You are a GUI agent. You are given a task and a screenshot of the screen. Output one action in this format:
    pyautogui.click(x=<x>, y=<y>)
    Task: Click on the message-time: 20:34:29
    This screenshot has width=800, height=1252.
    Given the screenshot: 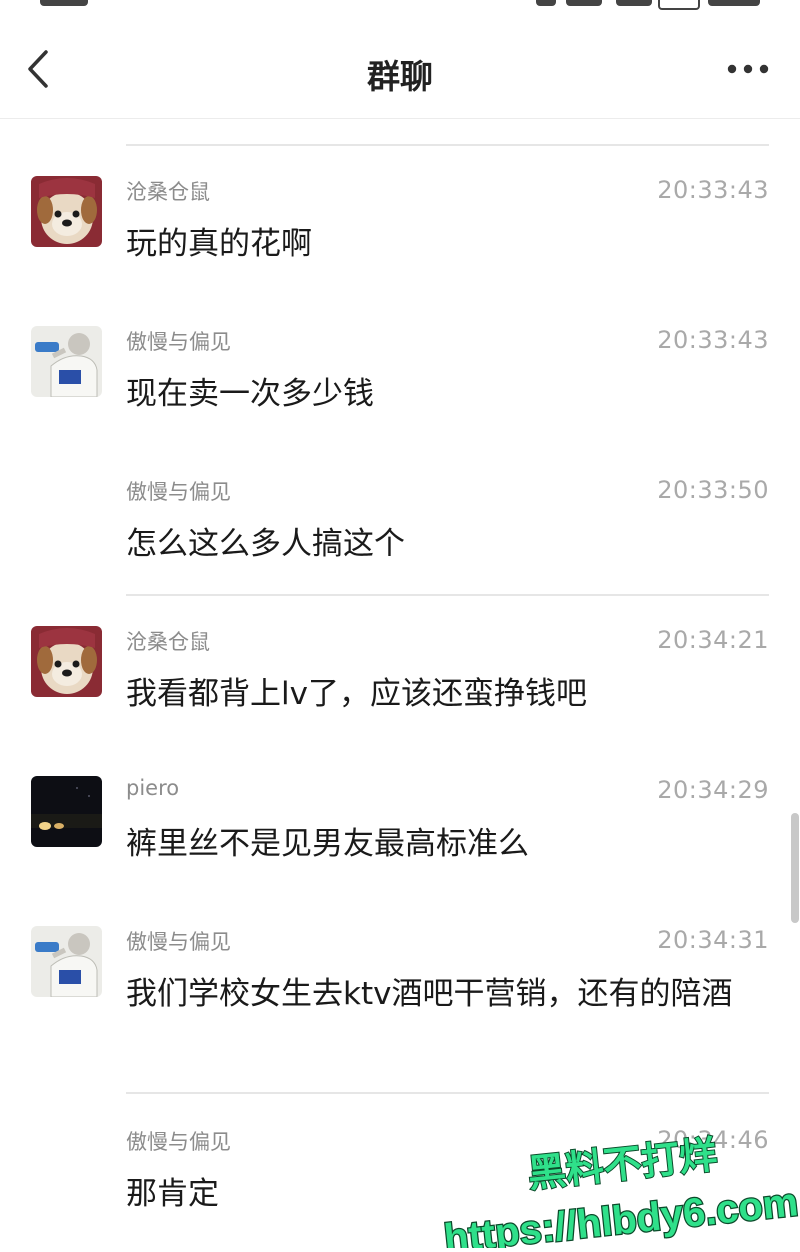 What is the action you would take?
    pyautogui.click(x=713, y=790)
    